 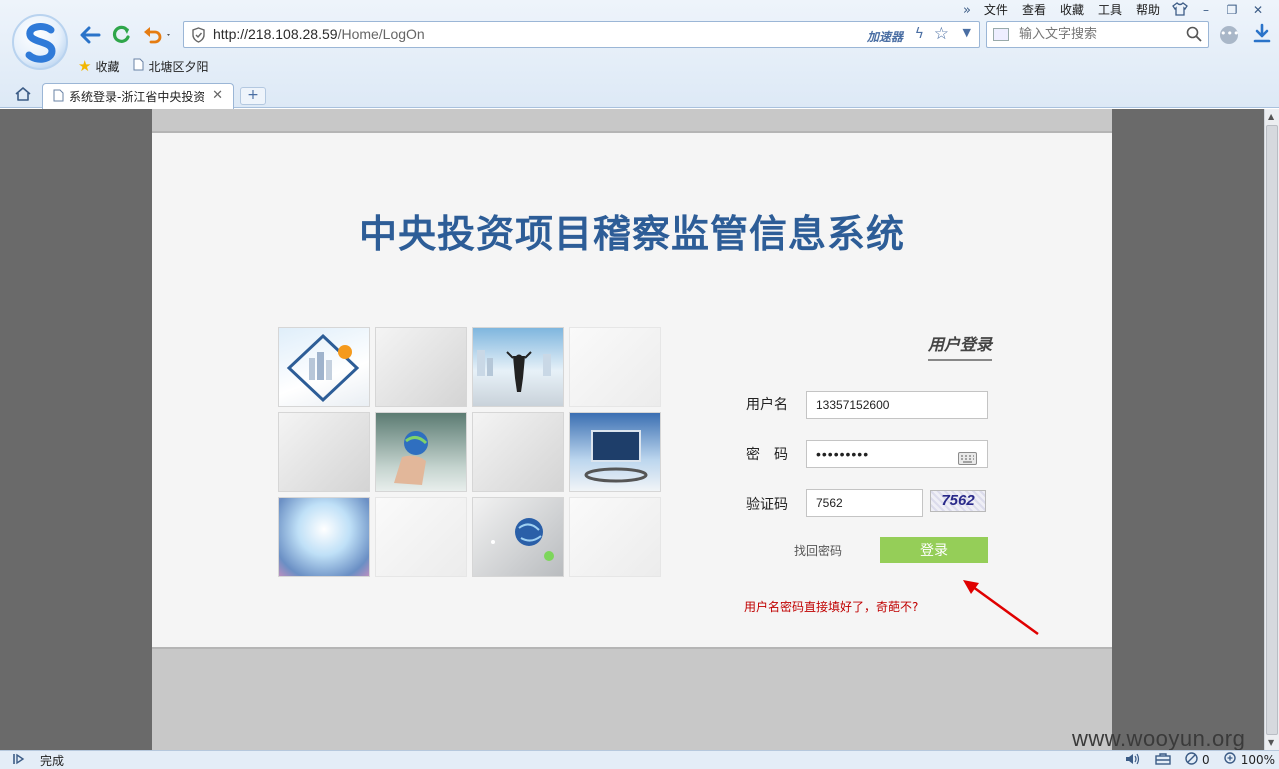 I want to click on url-host: http://218.108.28.59, so click(x=275, y=34).